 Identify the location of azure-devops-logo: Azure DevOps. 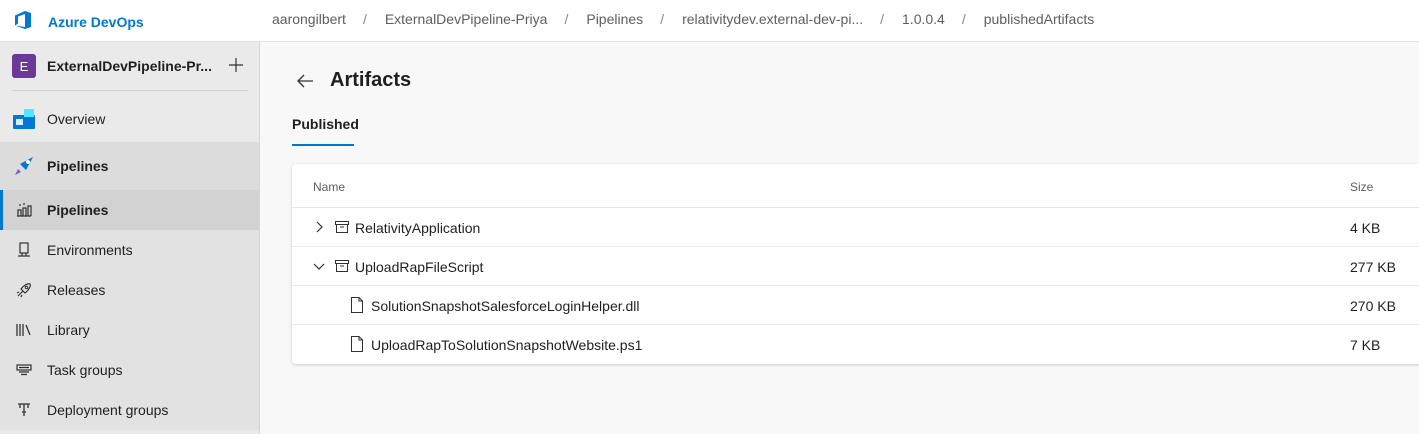
(78, 21).